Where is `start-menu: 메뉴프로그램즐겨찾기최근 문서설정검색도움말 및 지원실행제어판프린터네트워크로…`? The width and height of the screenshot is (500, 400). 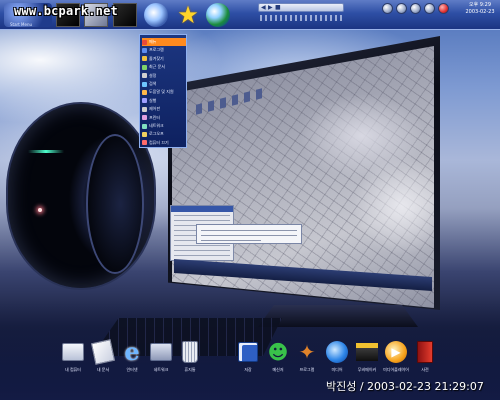 start-menu: 메뉴프로그램즐겨찾기최근 문서설정검색도움말 및 지원실행제어판프린터네트워크로… is located at coordinates (163, 91).